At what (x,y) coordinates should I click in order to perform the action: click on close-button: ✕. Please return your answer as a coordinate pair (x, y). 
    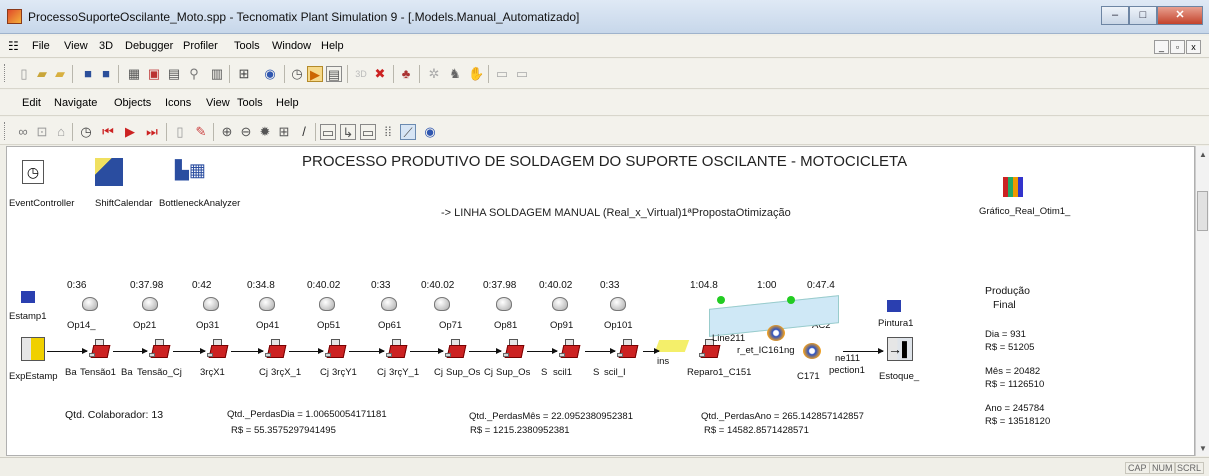
    Looking at the image, I should click on (1180, 15).